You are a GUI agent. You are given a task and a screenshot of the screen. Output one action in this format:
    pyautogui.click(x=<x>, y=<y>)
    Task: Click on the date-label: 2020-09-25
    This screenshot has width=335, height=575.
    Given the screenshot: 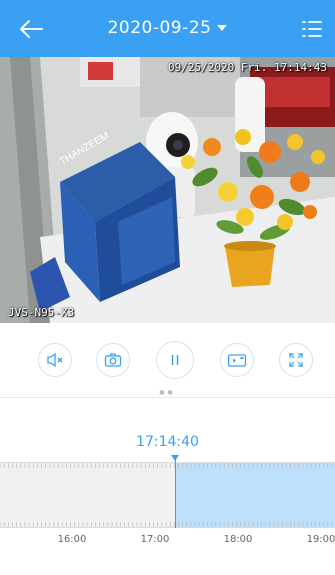 What is the action you would take?
    pyautogui.click(x=159, y=28)
    